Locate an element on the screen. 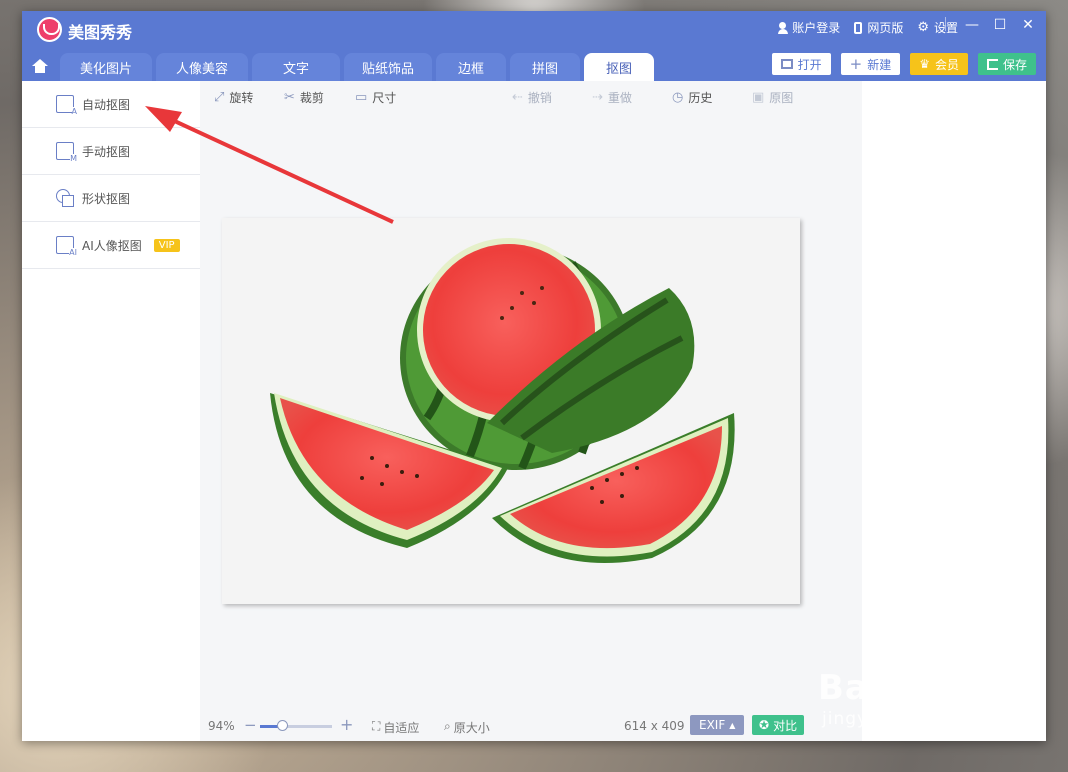  zoom-slider-handle is located at coordinates (282, 725).